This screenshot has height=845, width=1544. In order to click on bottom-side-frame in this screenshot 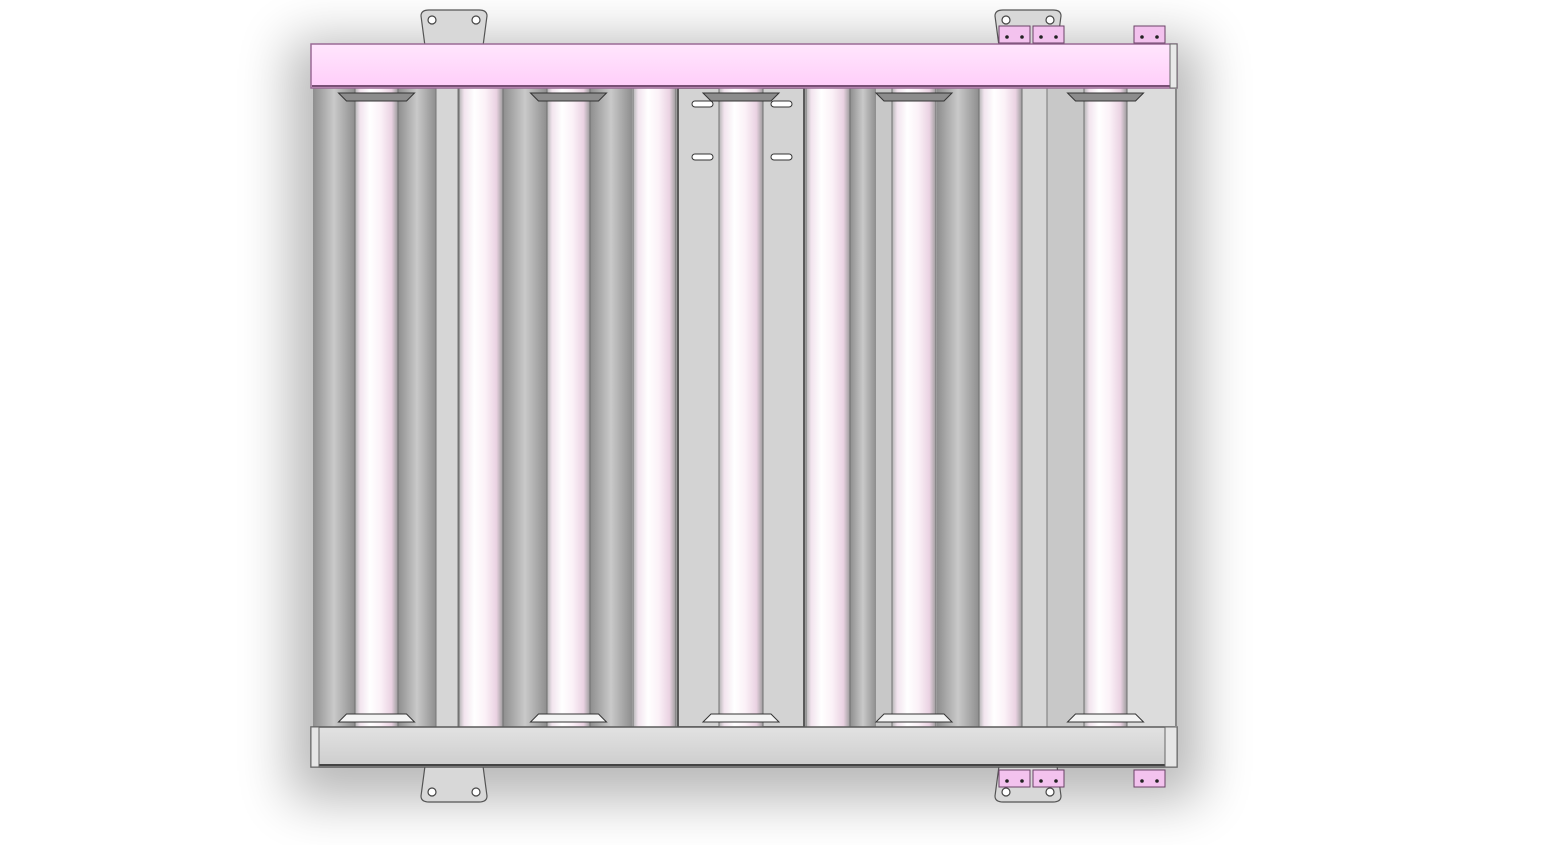, I will do `click(744, 747)`.